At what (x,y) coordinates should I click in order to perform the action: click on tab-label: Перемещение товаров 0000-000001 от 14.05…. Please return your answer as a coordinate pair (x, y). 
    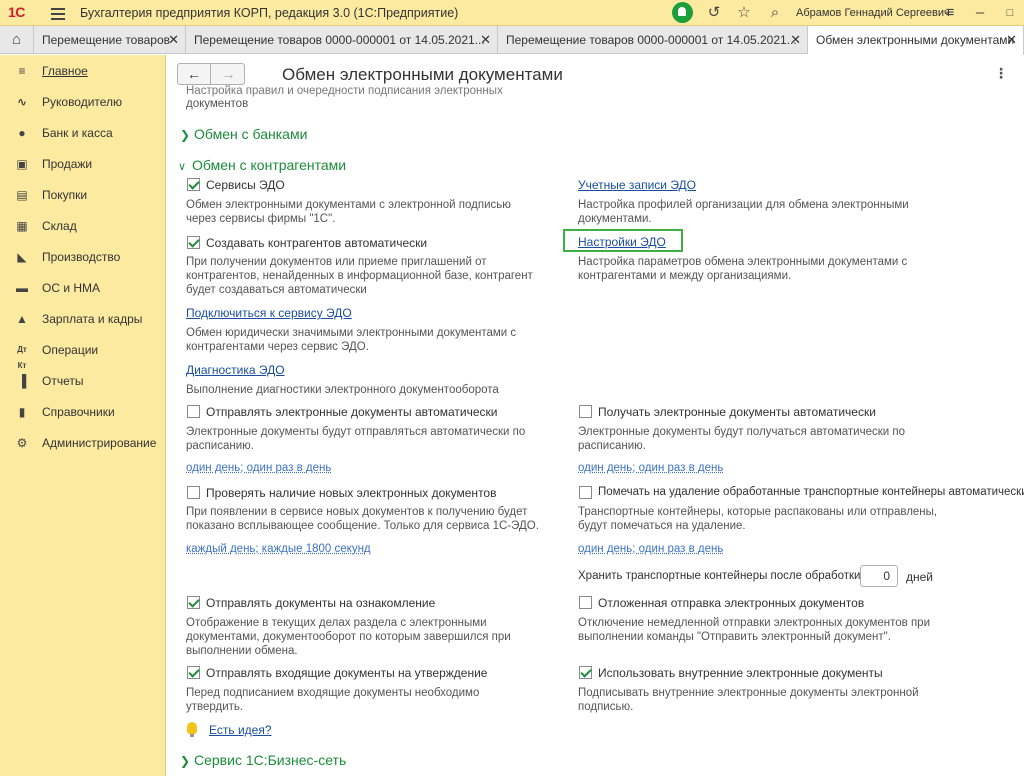
    Looking at the image, I should click on (651, 40).